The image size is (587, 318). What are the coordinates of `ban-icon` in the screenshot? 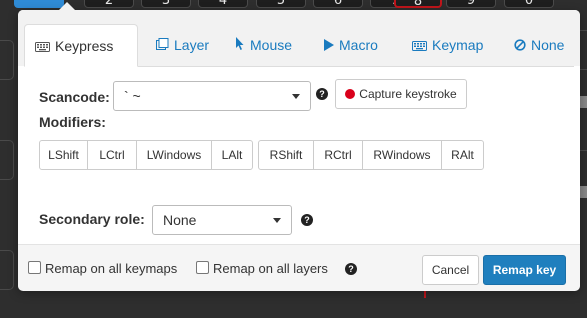 It's located at (520, 46).